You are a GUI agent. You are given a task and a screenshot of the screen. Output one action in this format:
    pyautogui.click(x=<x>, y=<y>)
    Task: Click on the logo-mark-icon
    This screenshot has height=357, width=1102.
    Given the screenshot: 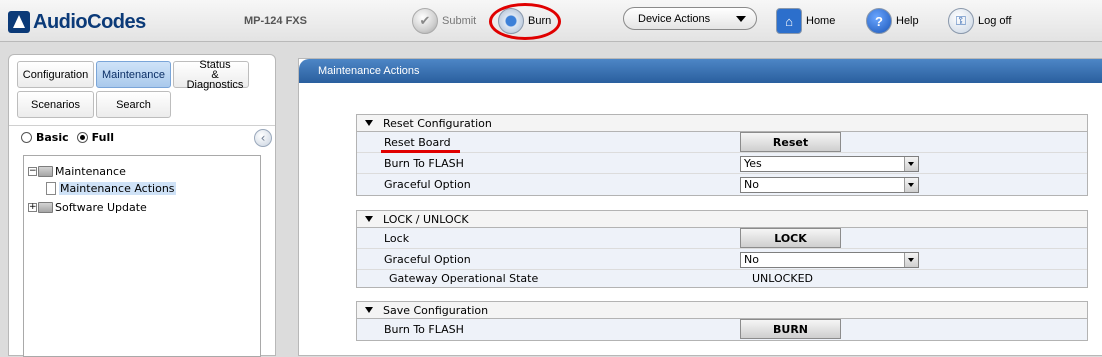 What is the action you would take?
    pyautogui.click(x=19, y=22)
    